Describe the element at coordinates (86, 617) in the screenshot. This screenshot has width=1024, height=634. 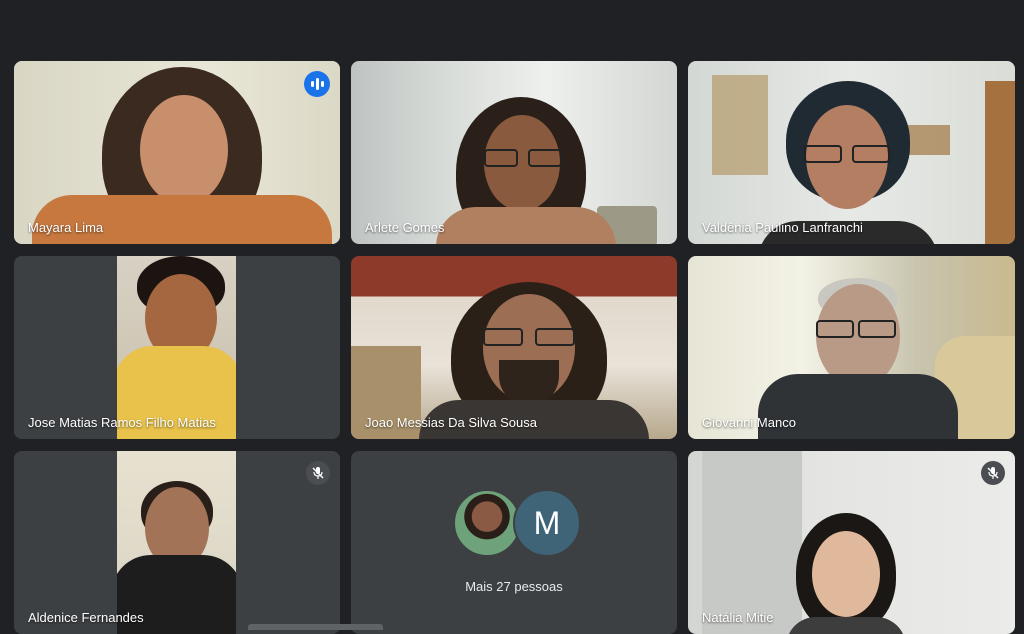
I see `participant-name: Aldenice Fernandes` at that location.